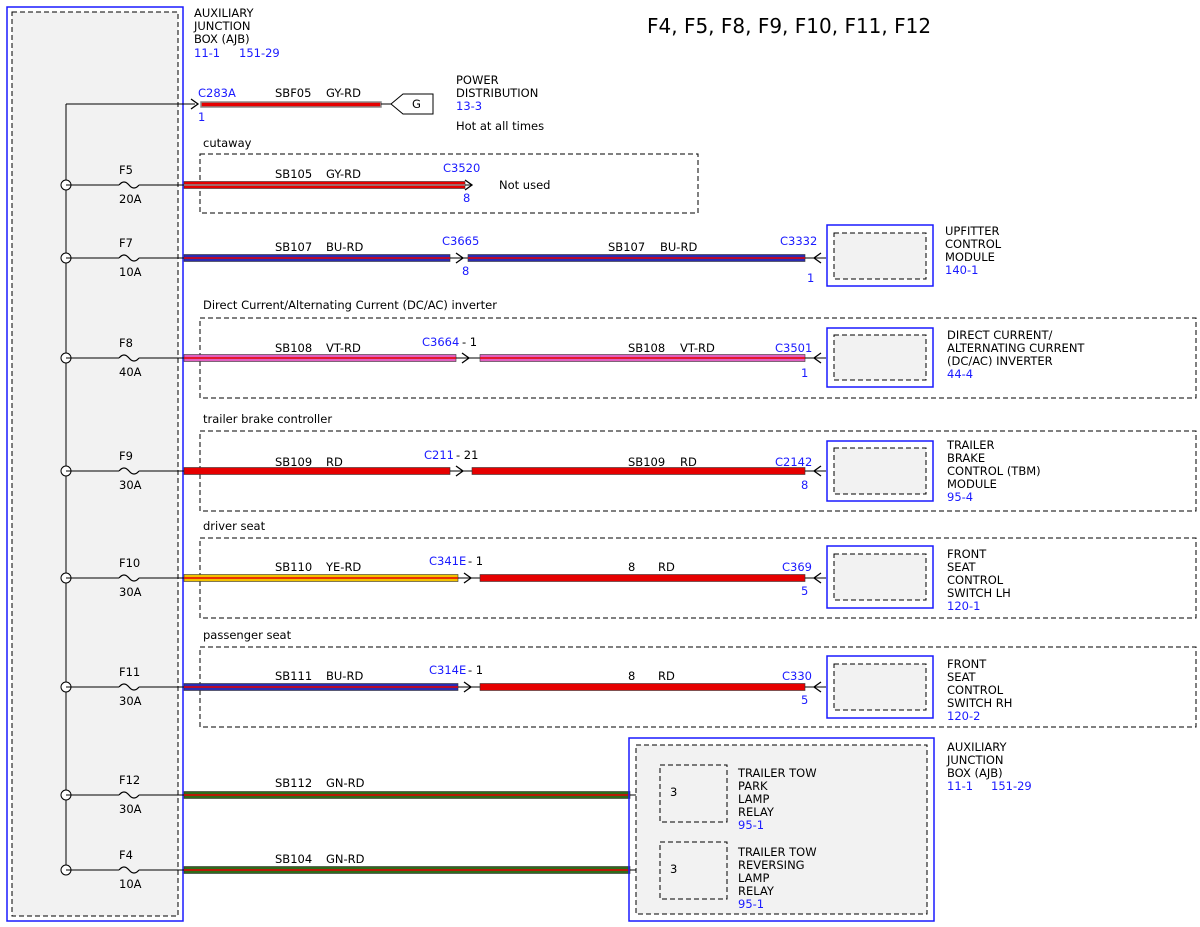 The image size is (1200, 927). I want to click on svg-text: trailer brake controller, so click(267, 419).